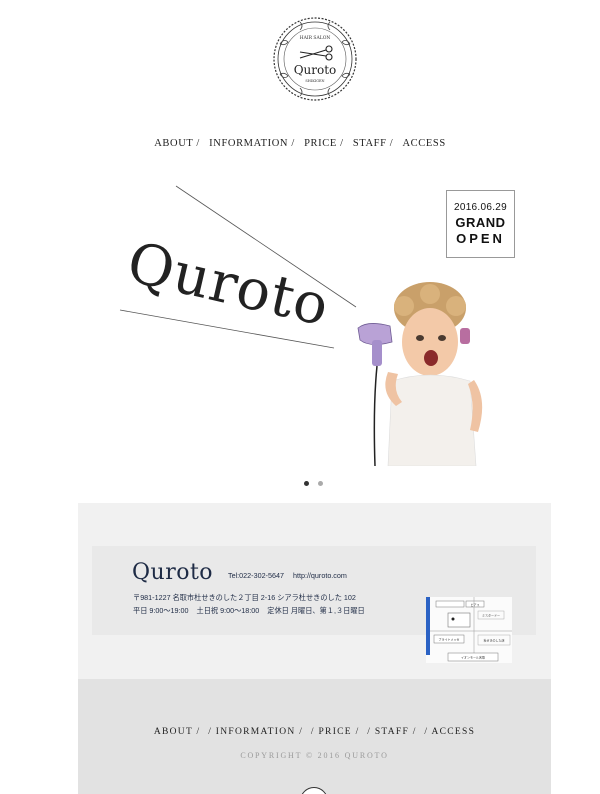  What do you see at coordinates (314, 790) in the screenshot?
I see `page-top-button` at bounding box center [314, 790].